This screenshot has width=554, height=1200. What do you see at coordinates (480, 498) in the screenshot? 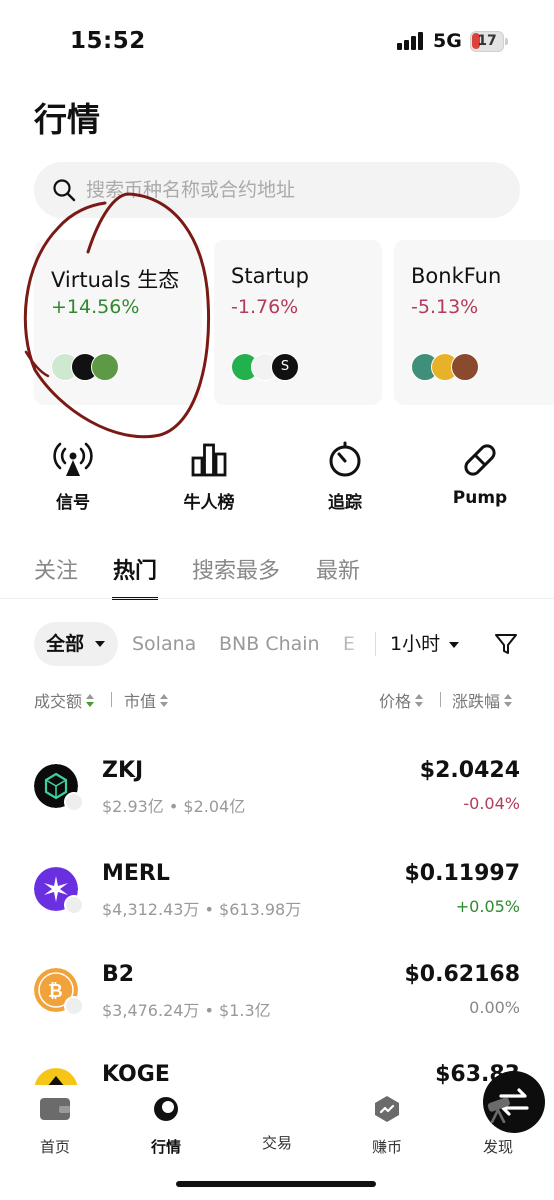
I see `quick-action-label: Pump` at bounding box center [480, 498].